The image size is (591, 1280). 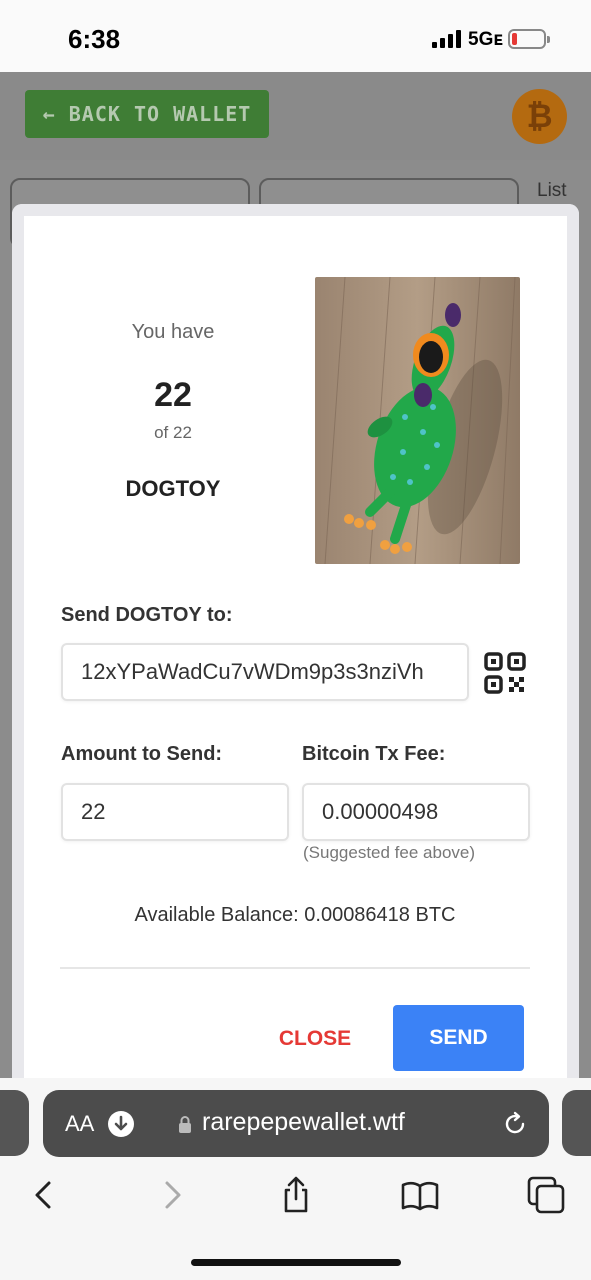 What do you see at coordinates (389, 852) in the screenshot?
I see `fee-hint: (Suggested fee above)` at bounding box center [389, 852].